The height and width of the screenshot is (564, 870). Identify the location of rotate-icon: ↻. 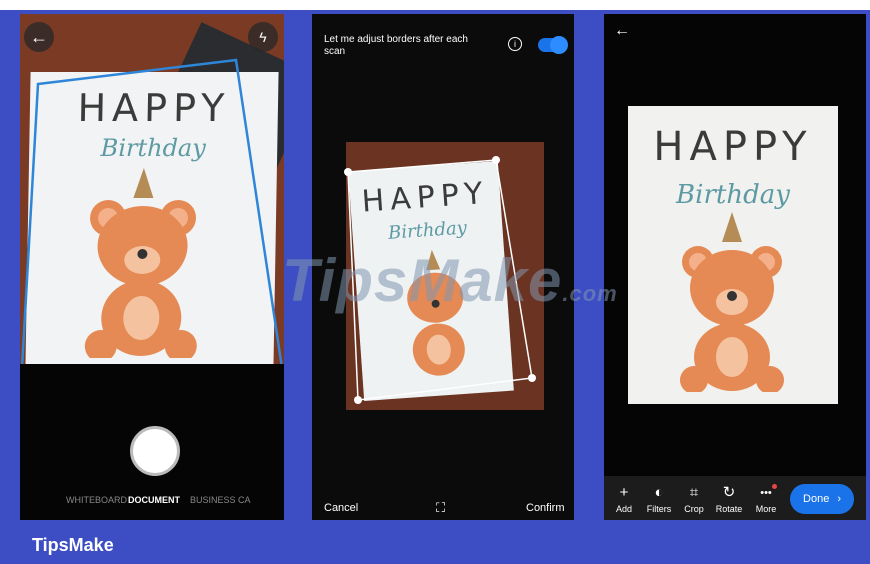
(729, 492).